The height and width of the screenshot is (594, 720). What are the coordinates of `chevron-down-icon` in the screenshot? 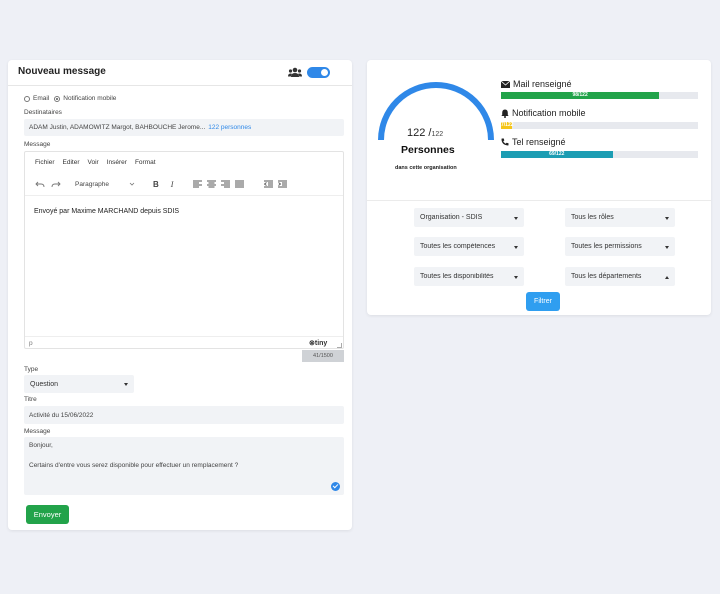 It's located at (132, 184).